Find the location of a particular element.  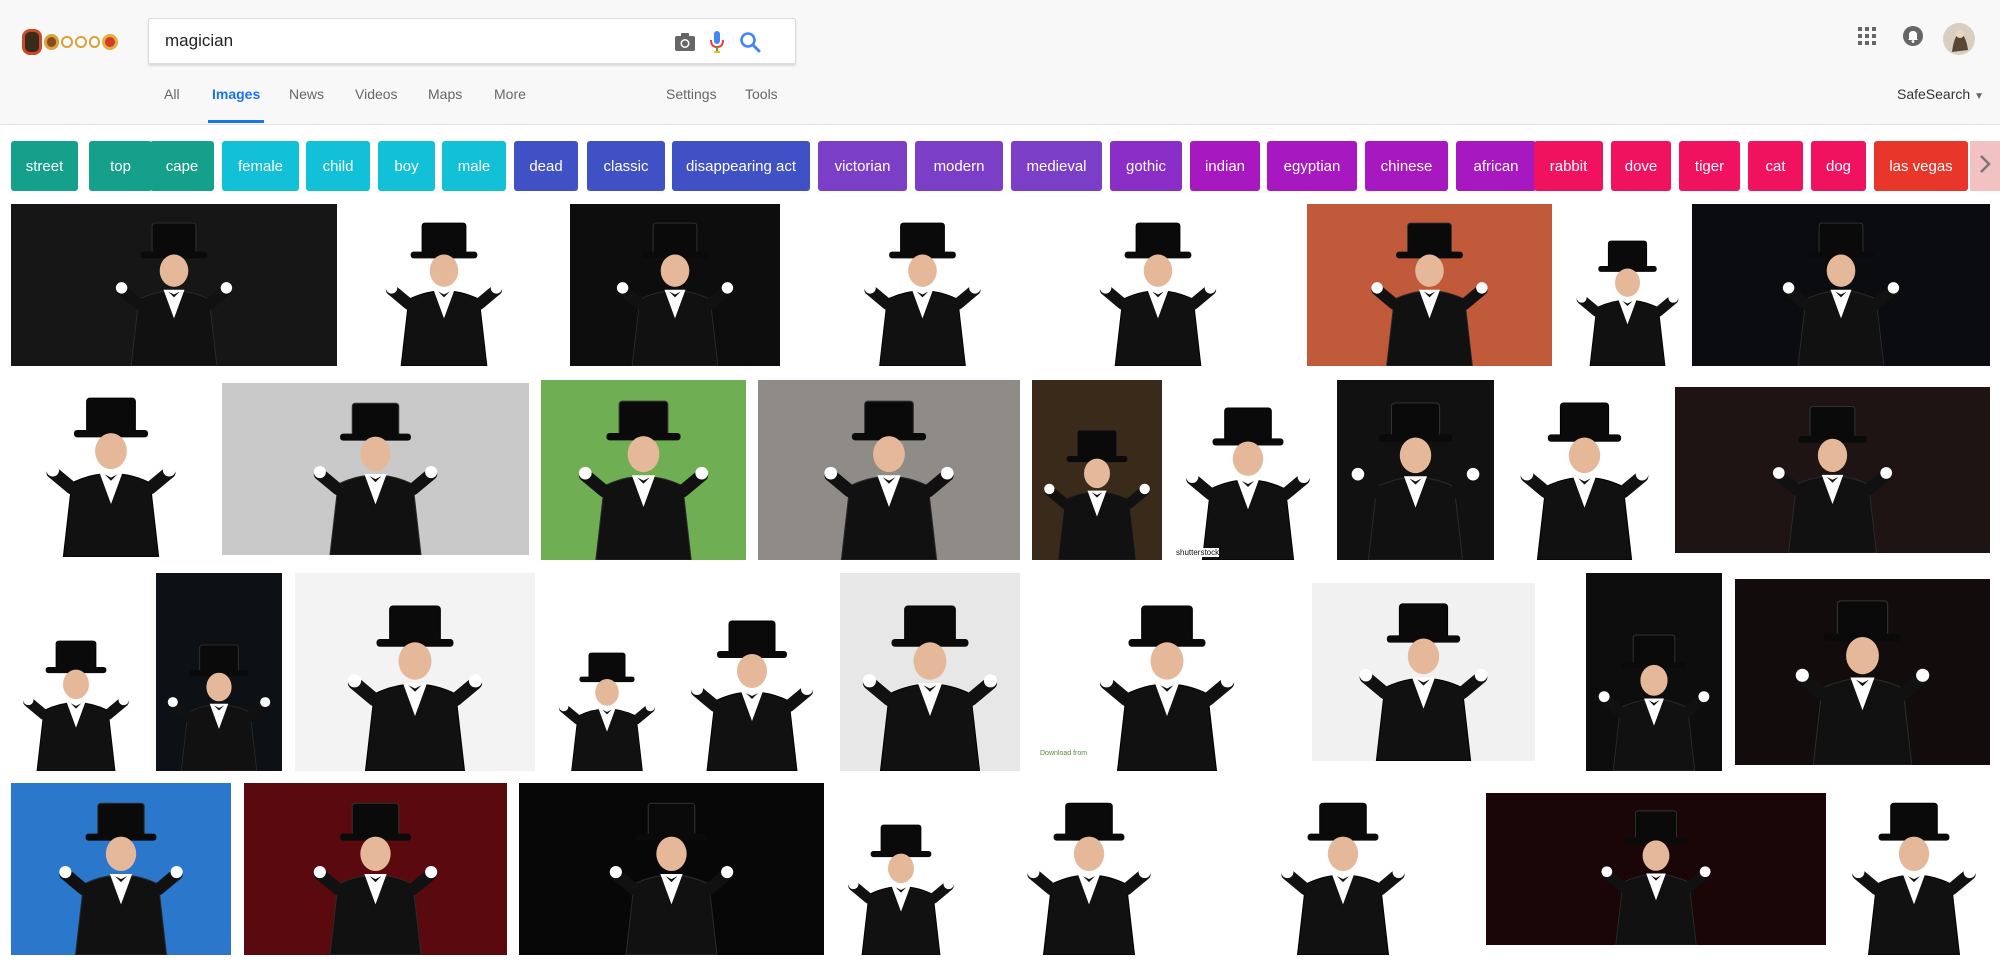

chip-gothic: gothic is located at coordinates (1146, 166).